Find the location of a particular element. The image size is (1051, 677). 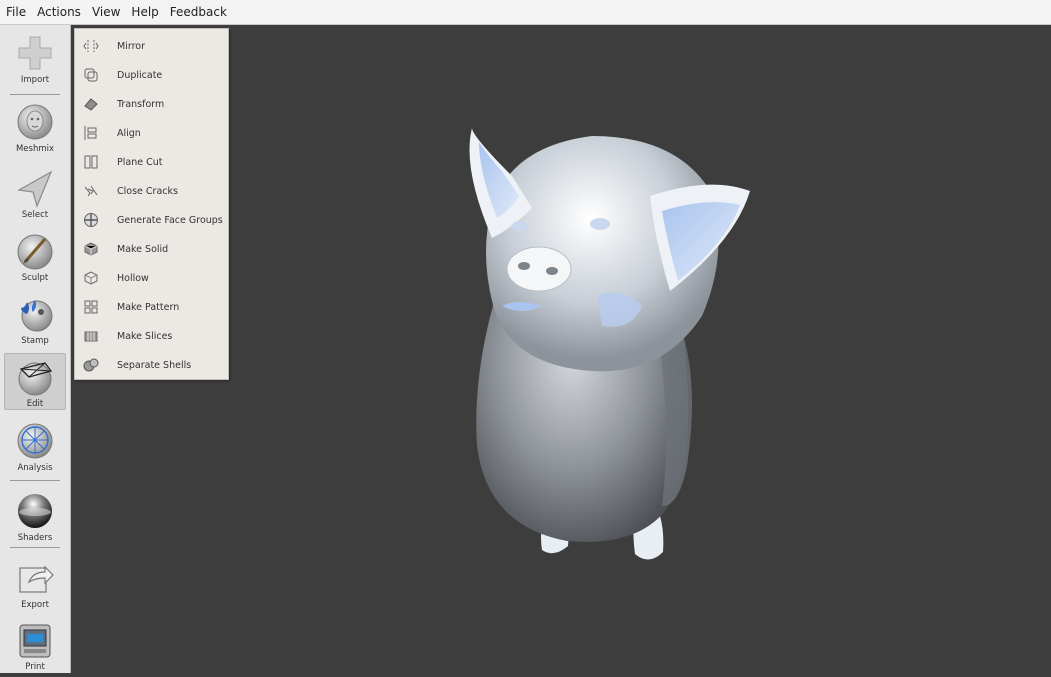

sculpt-button: Sculpt is located at coordinates (35, 258).